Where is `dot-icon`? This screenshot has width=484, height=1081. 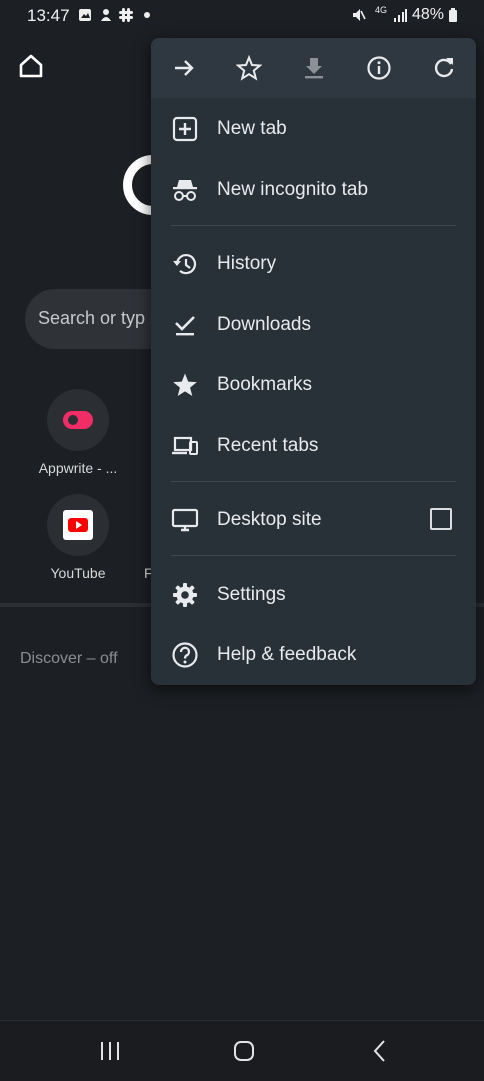
dot-icon is located at coordinates (147, 15).